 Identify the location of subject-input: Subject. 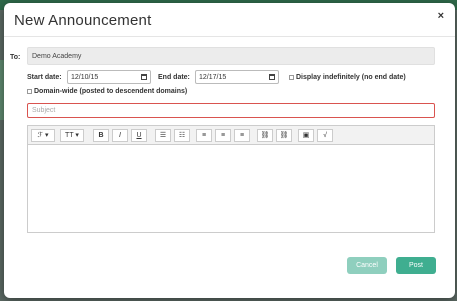
(231, 110).